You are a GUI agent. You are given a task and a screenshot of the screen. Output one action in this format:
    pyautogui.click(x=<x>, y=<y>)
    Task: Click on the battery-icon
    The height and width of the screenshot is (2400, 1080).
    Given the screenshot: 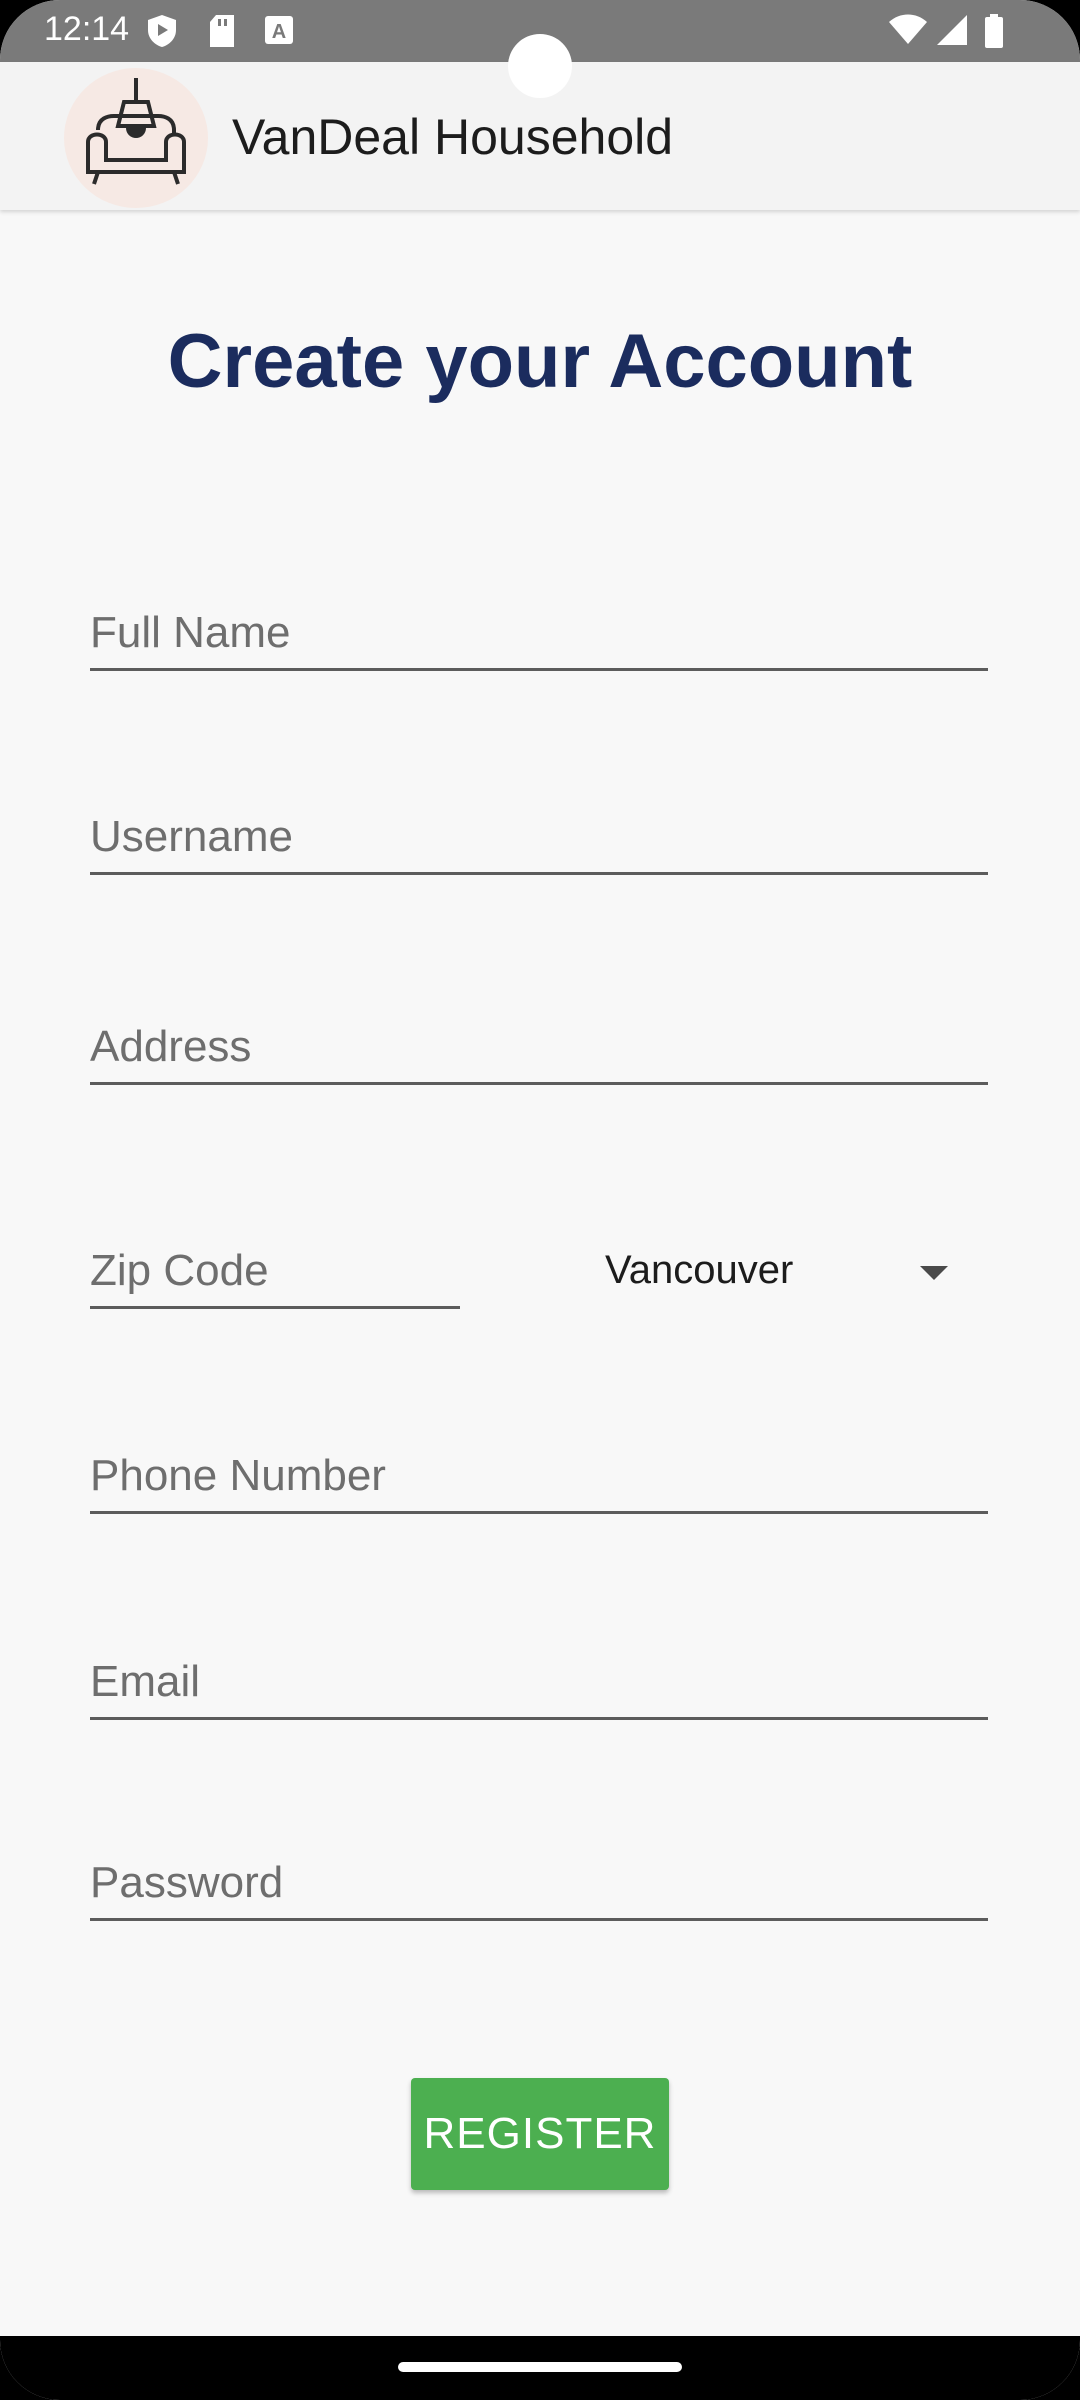 What is the action you would take?
    pyautogui.click(x=994, y=31)
    